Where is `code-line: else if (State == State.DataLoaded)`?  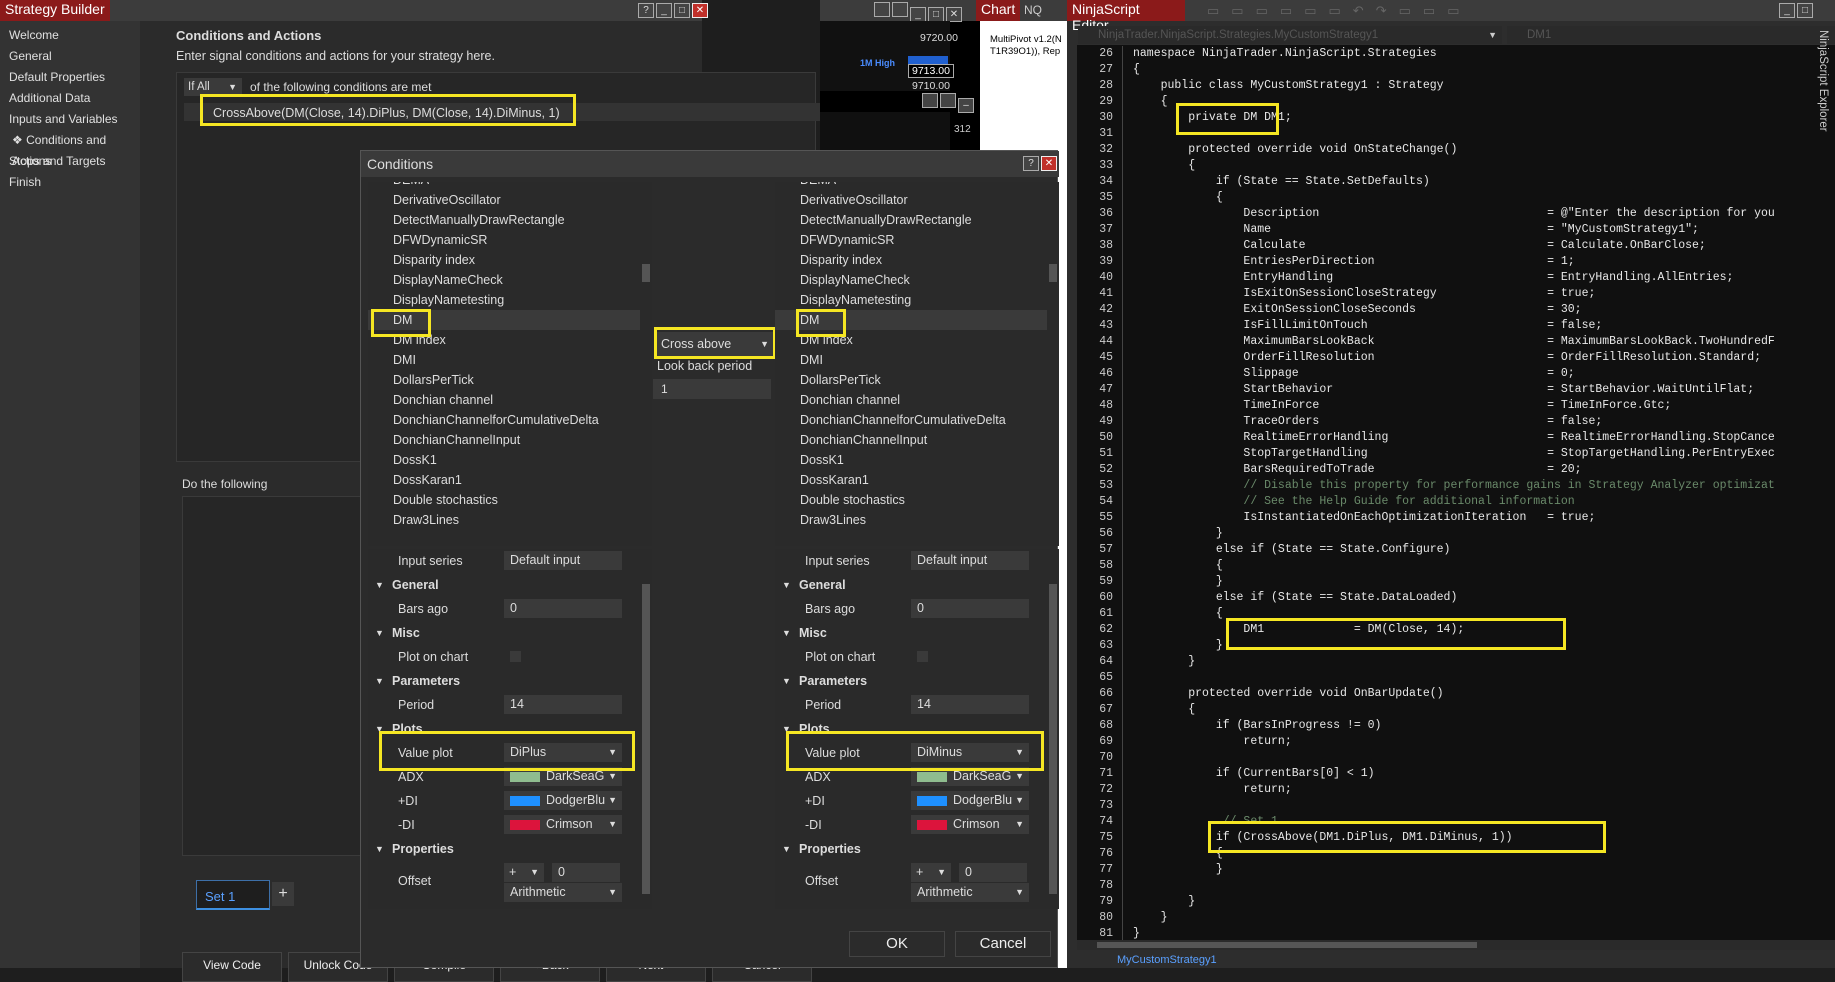 code-line: else if (State == State.DataLoaded) is located at coordinates (1484, 598).